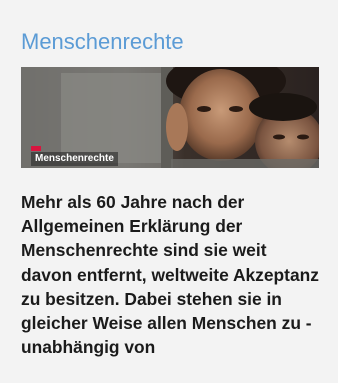 The image size is (338, 383). What do you see at coordinates (102, 42) in the screenshot?
I see `card-title-link: Menschenrechte` at bounding box center [102, 42].